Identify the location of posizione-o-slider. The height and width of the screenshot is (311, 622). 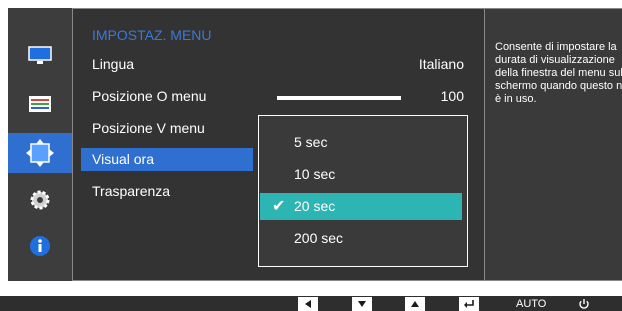
(339, 98).